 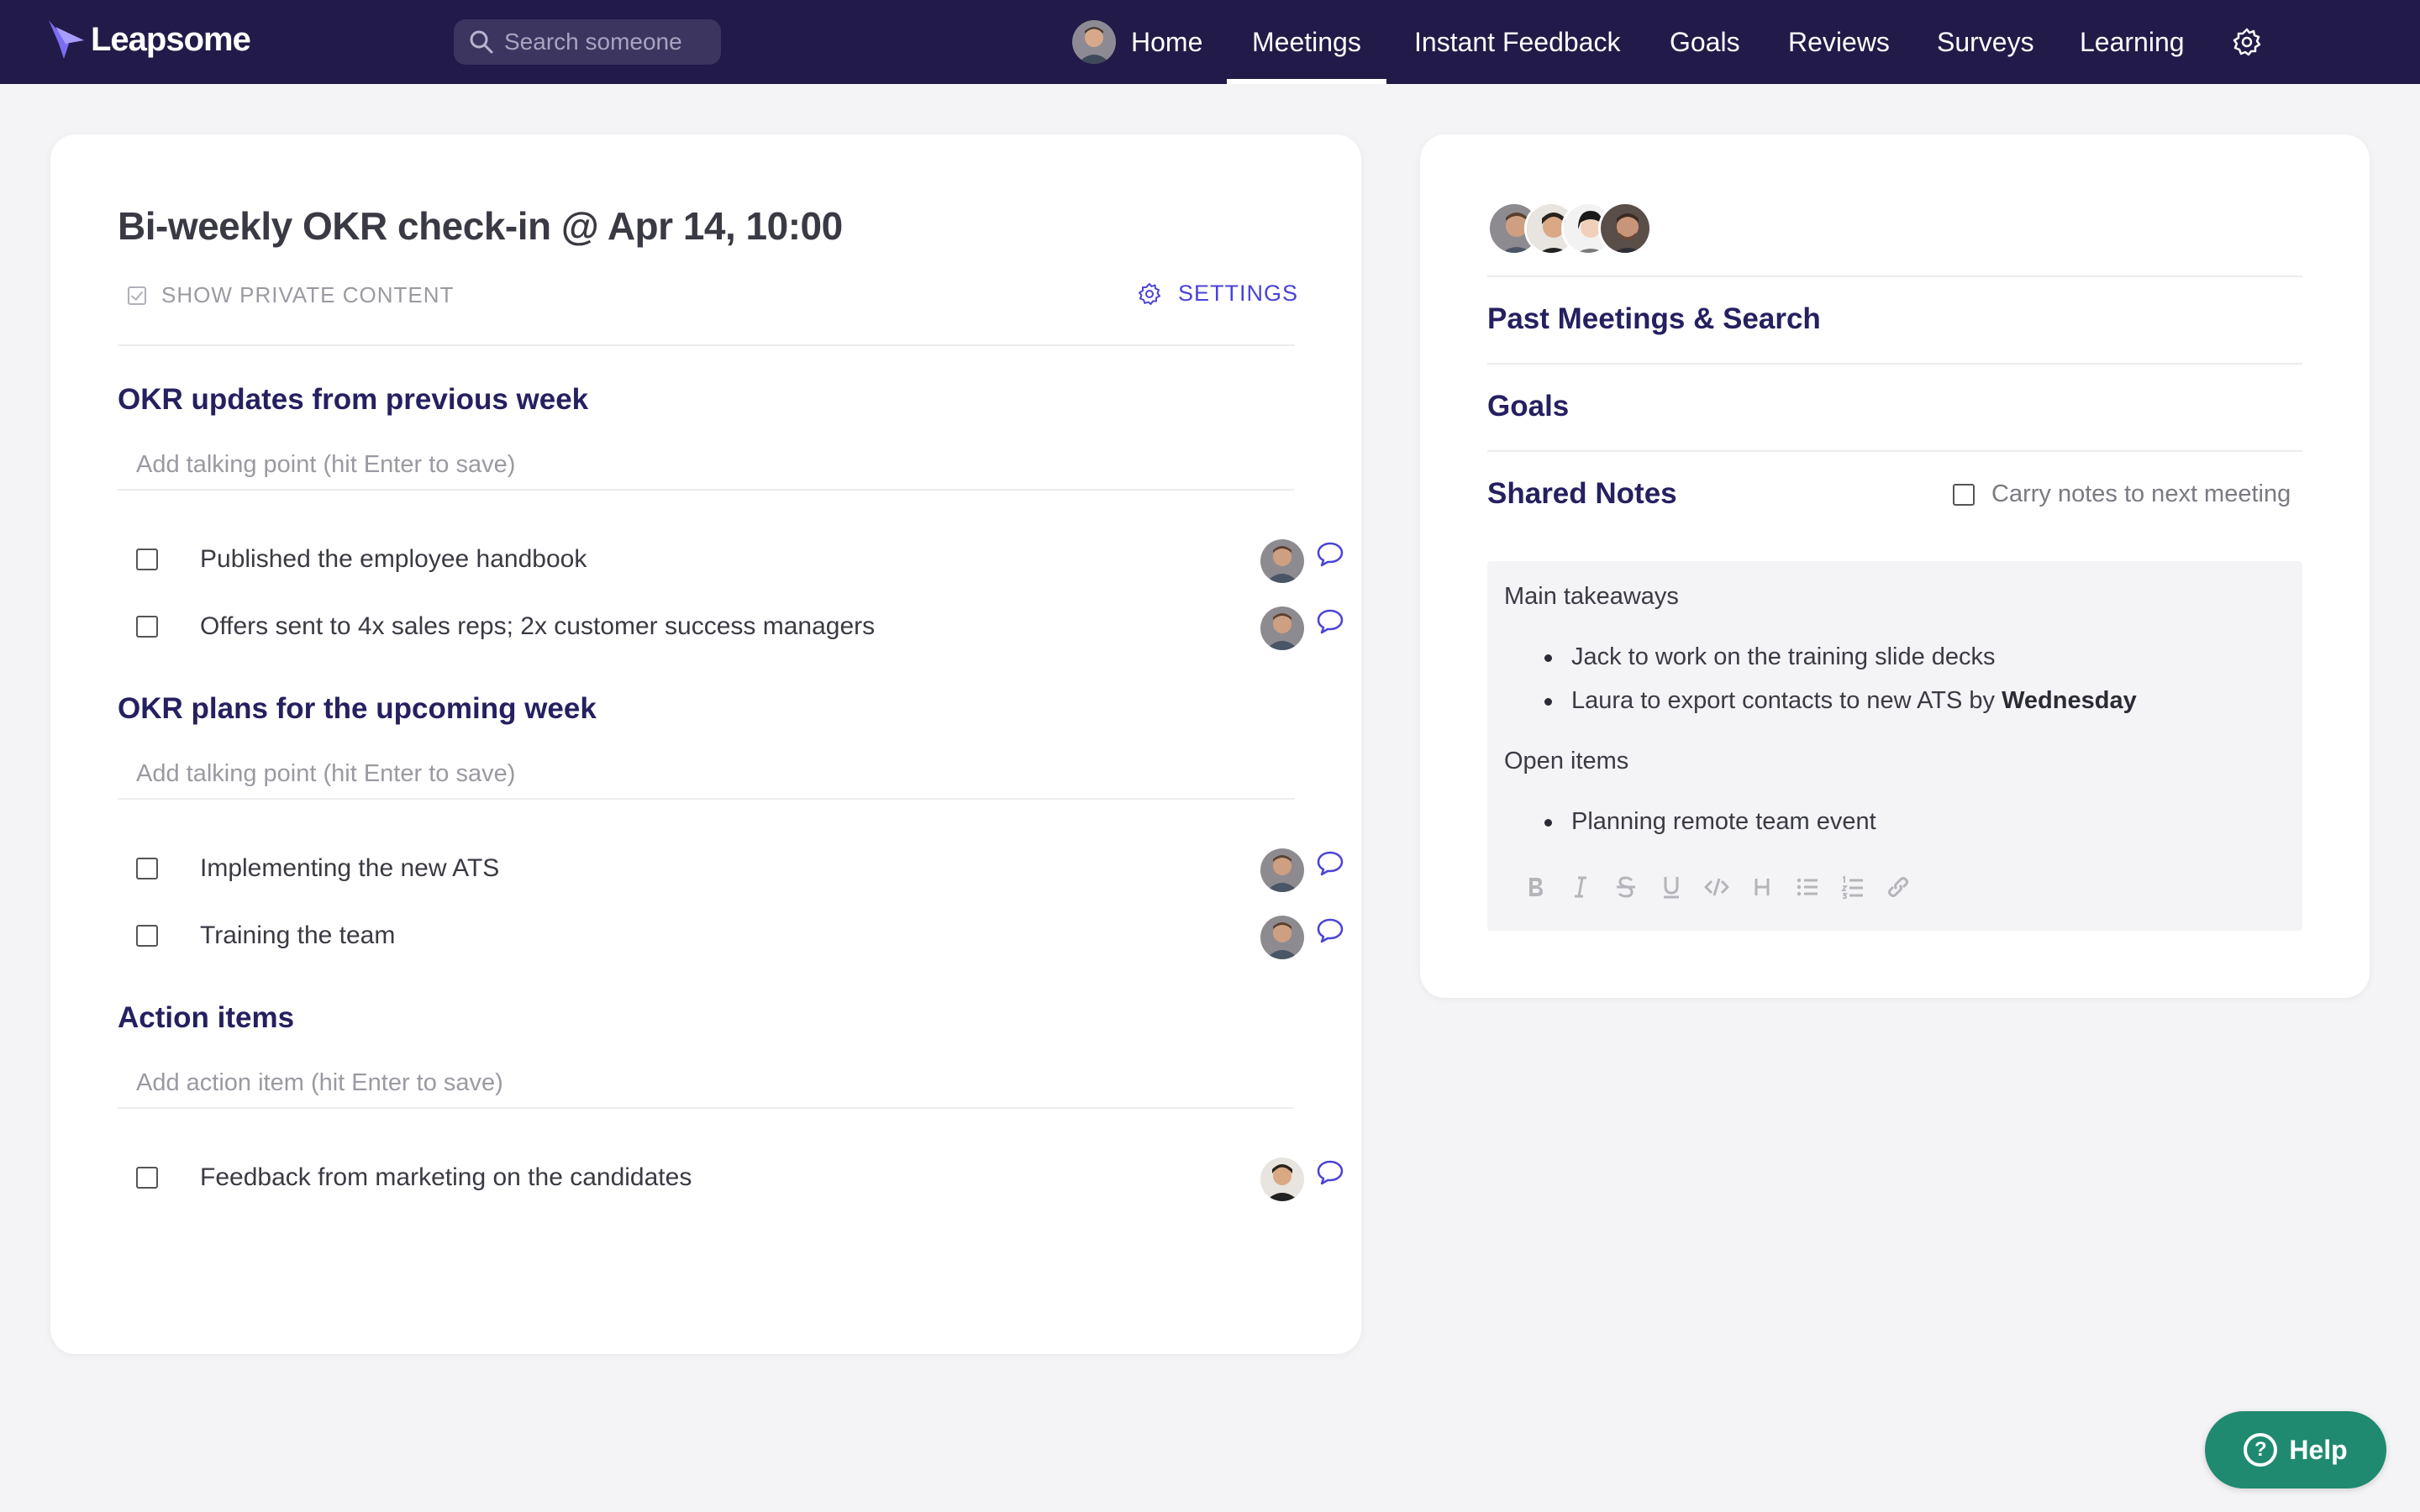 I want to click on nav-goals: Goals, so click(x=1705, y=42).